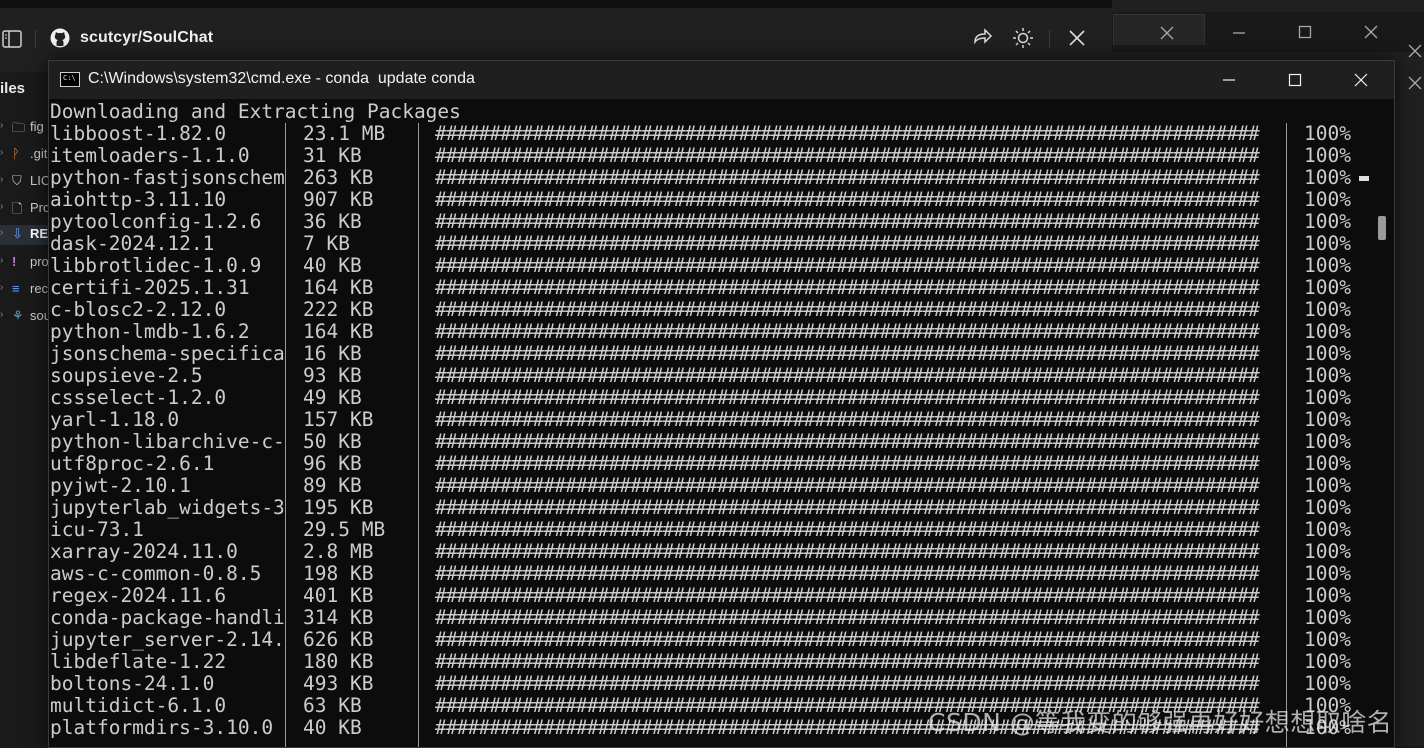 The width and height of the screenshot is (1424, 748). I want to click on git-icon: ᚹ, so click(16, 153).